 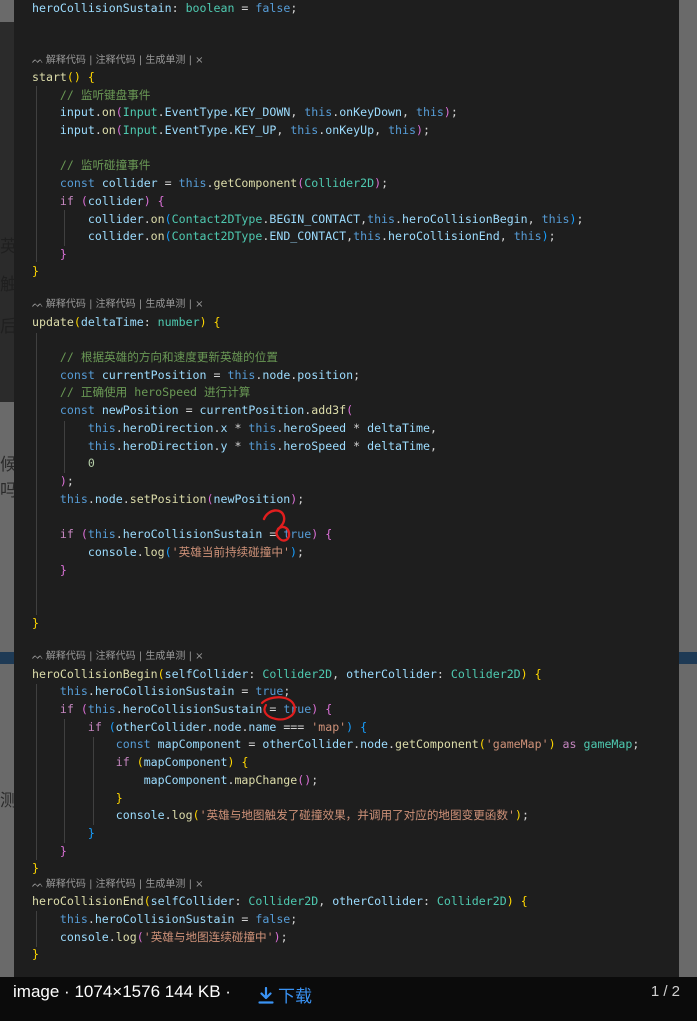 What do you see at coordinates (665, 991) in the screenshot?
I see `page-indicator: 1 / 2` at bounding box center [665, 991].